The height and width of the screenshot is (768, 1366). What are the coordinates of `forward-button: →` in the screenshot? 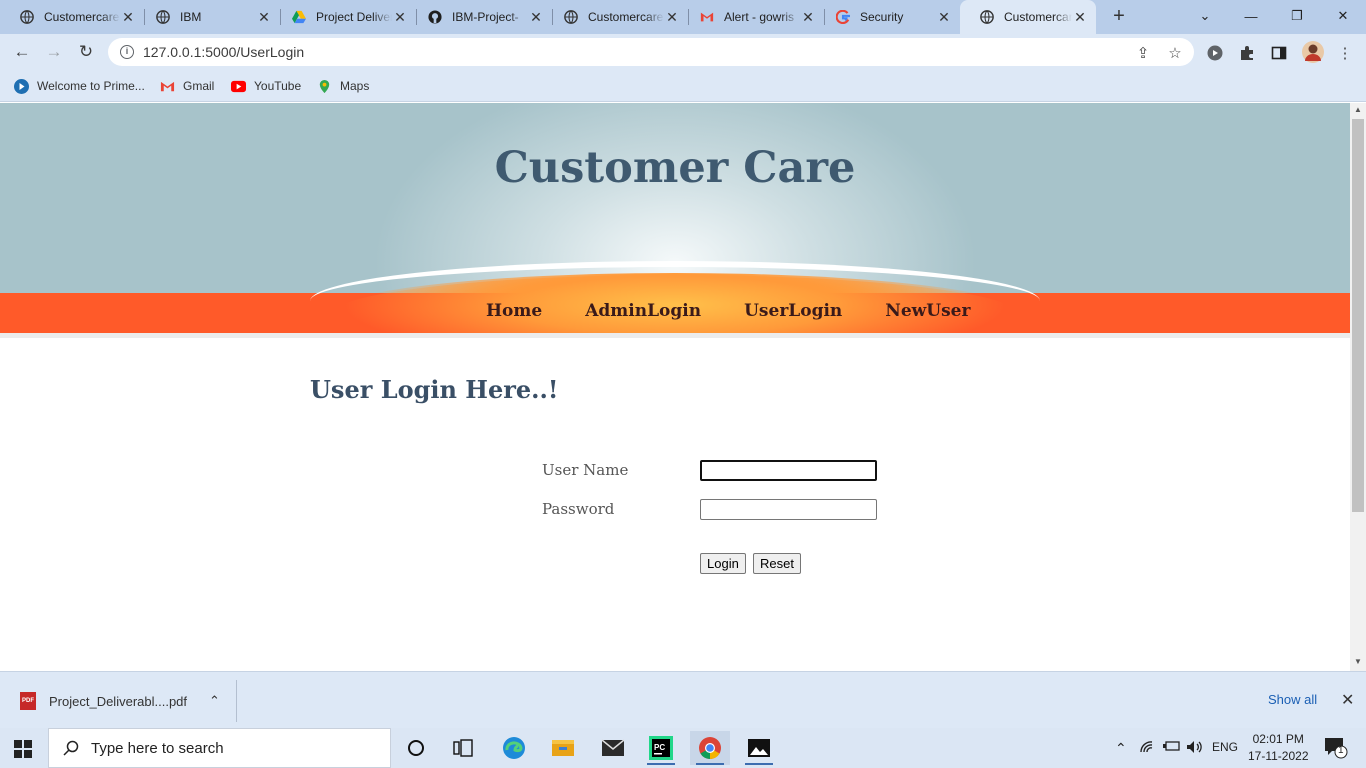 It's located at (54, 52).